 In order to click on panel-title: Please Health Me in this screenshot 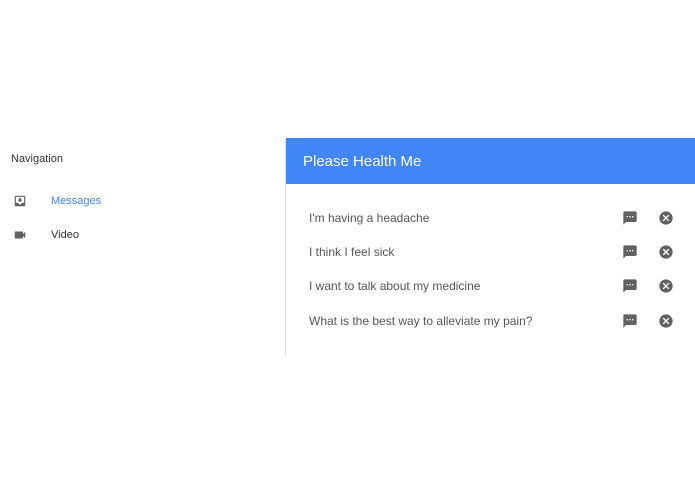, I will do `click(362, 161)`.